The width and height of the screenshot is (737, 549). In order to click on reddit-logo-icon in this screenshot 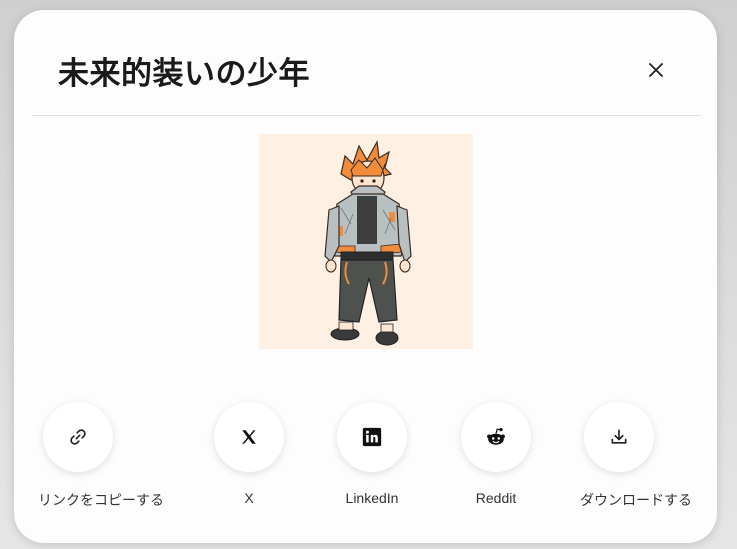, I will do `click(496, 436)`.